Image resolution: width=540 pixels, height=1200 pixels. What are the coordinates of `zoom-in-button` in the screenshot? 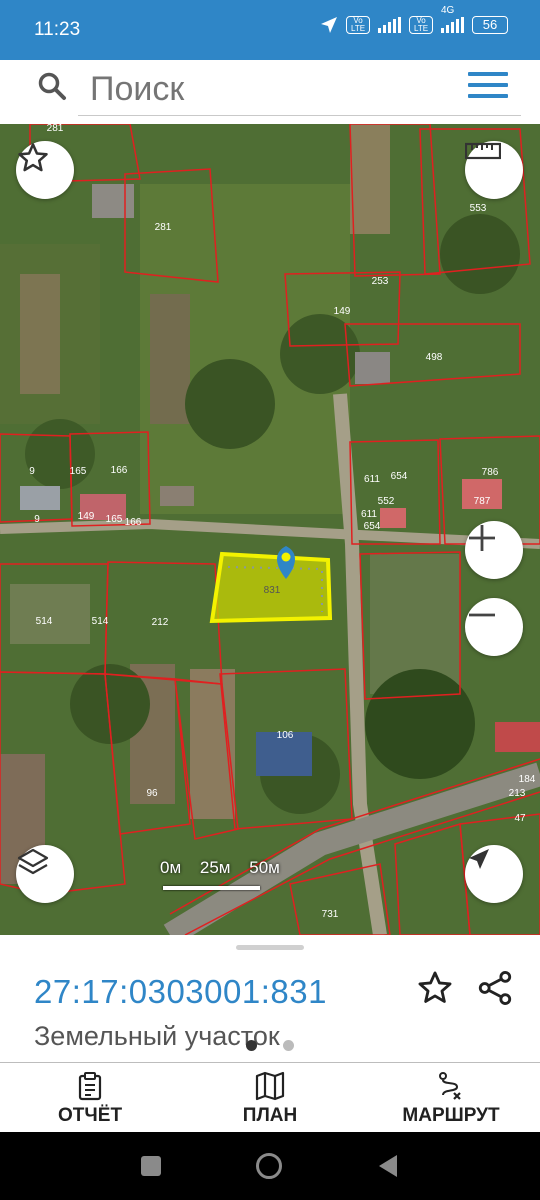 It's located at (494, 550).